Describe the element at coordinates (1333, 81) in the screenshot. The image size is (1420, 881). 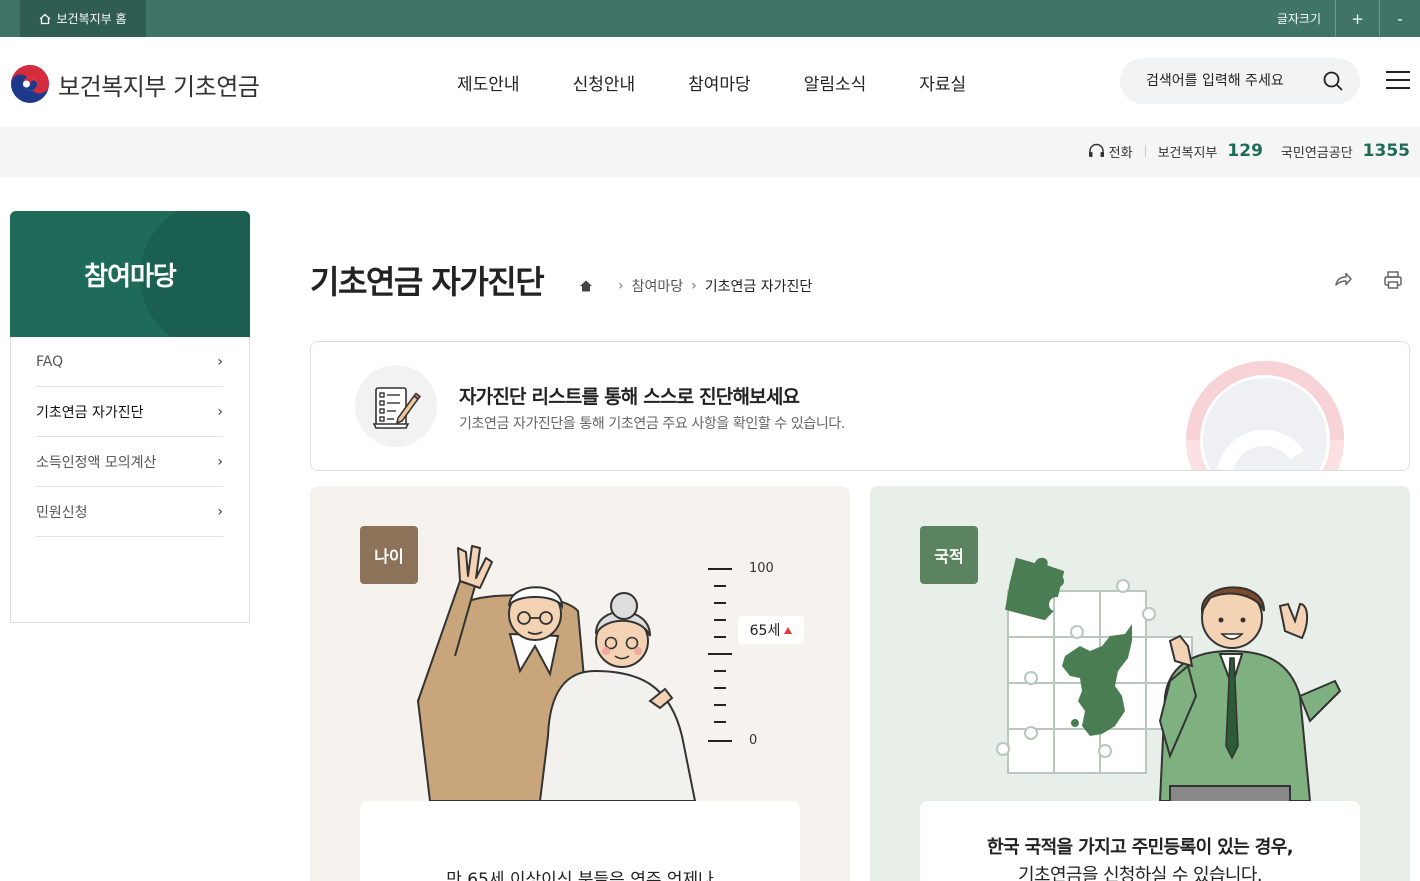
I see `search-icon` at that location.